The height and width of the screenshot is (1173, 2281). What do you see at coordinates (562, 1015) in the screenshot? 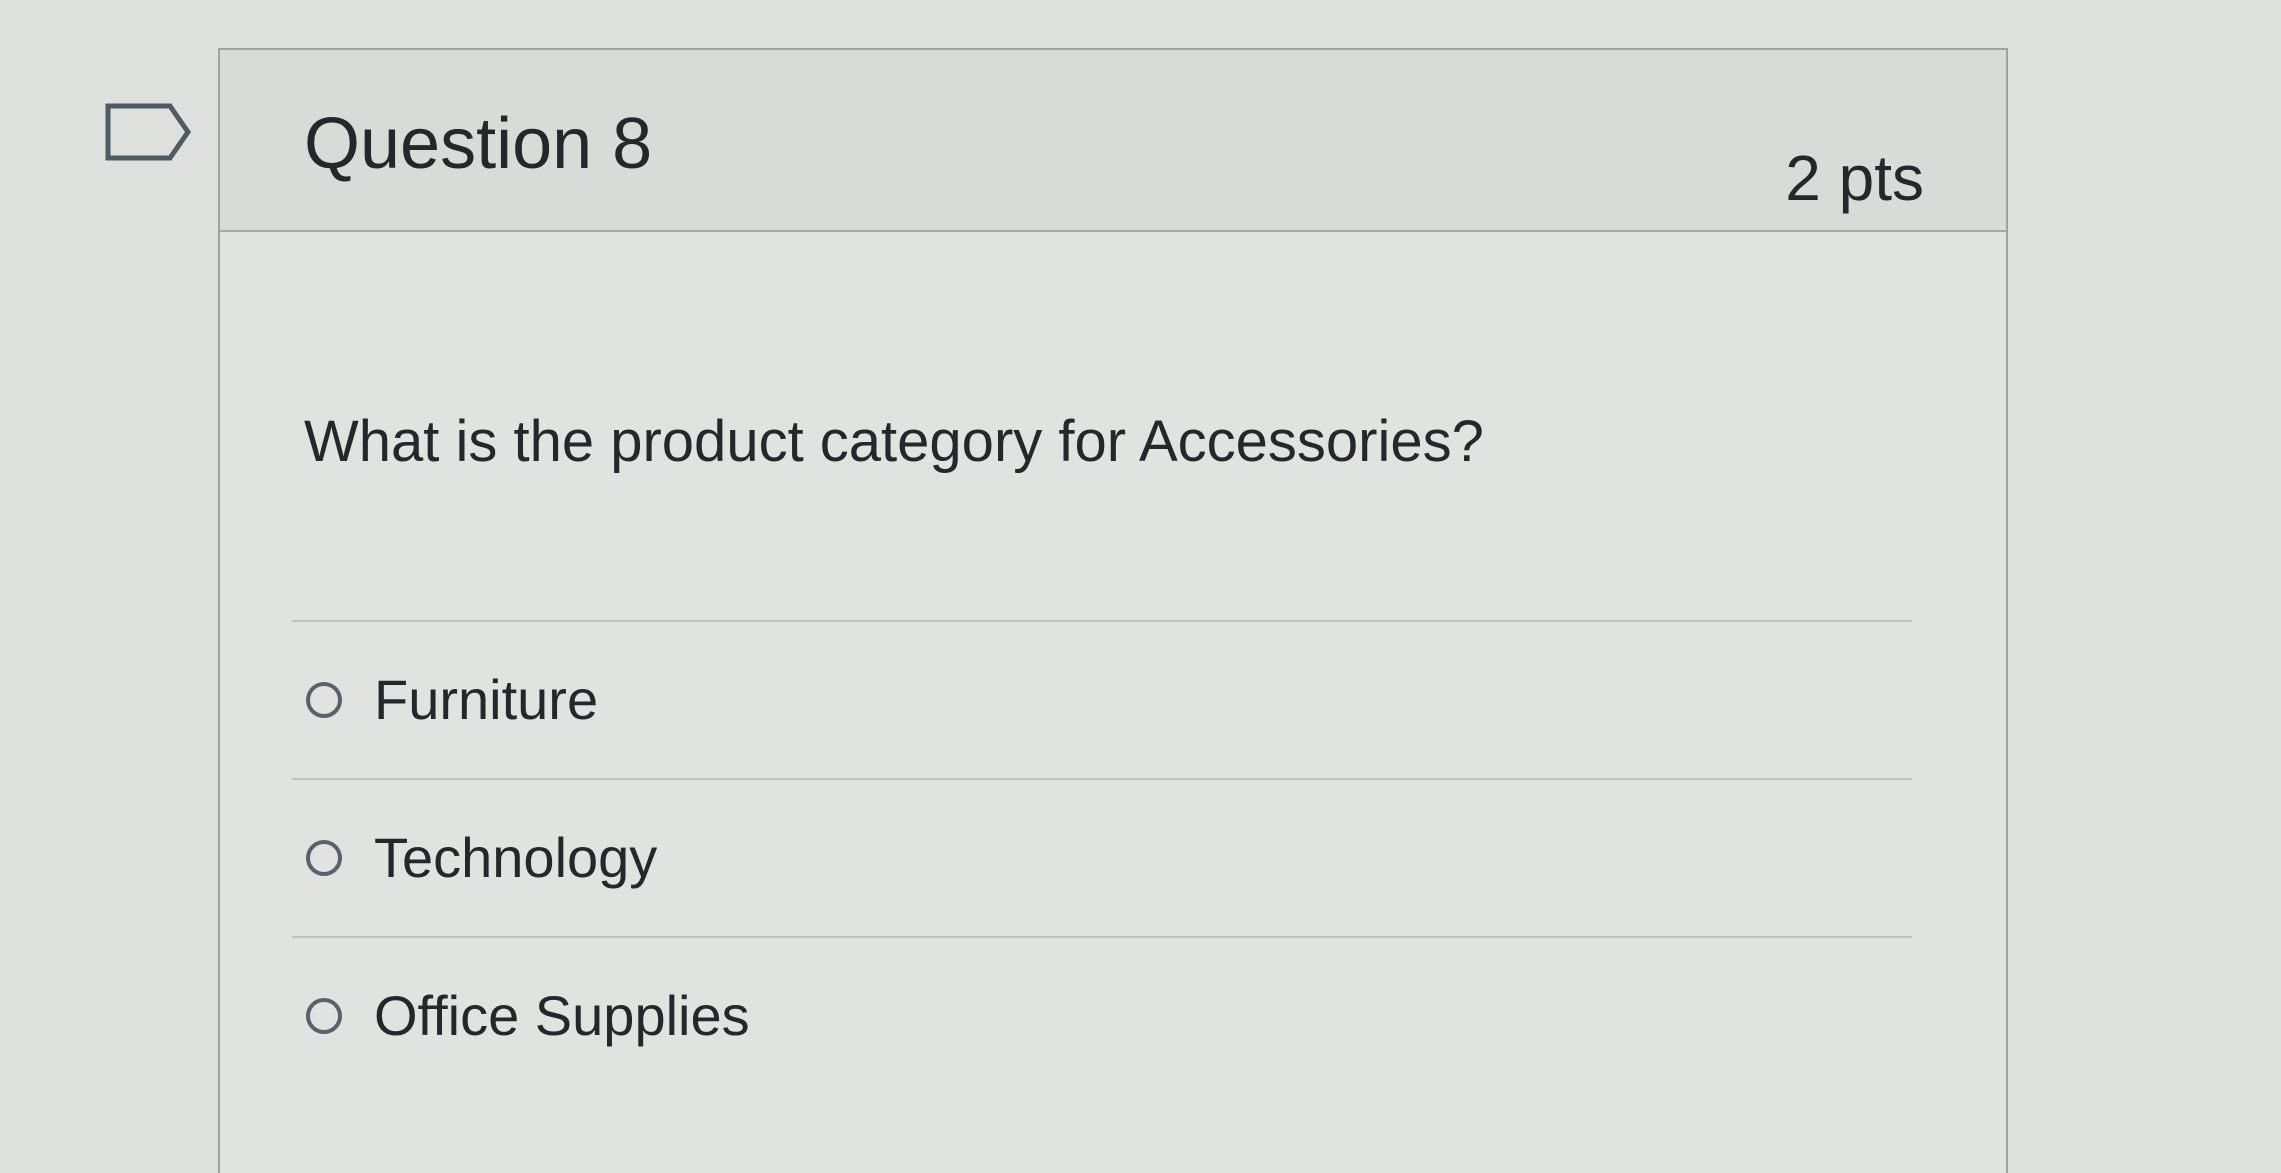
I see `answer-label: Office Supplies` at bounding box center [562, 1015].